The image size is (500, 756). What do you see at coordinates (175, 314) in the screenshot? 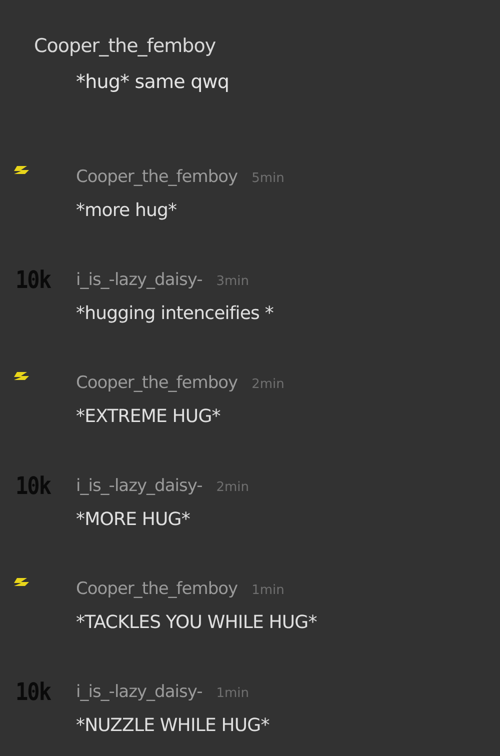
I see `comment-text: *hugging intenceifies *` at bounding box center [175, 314].